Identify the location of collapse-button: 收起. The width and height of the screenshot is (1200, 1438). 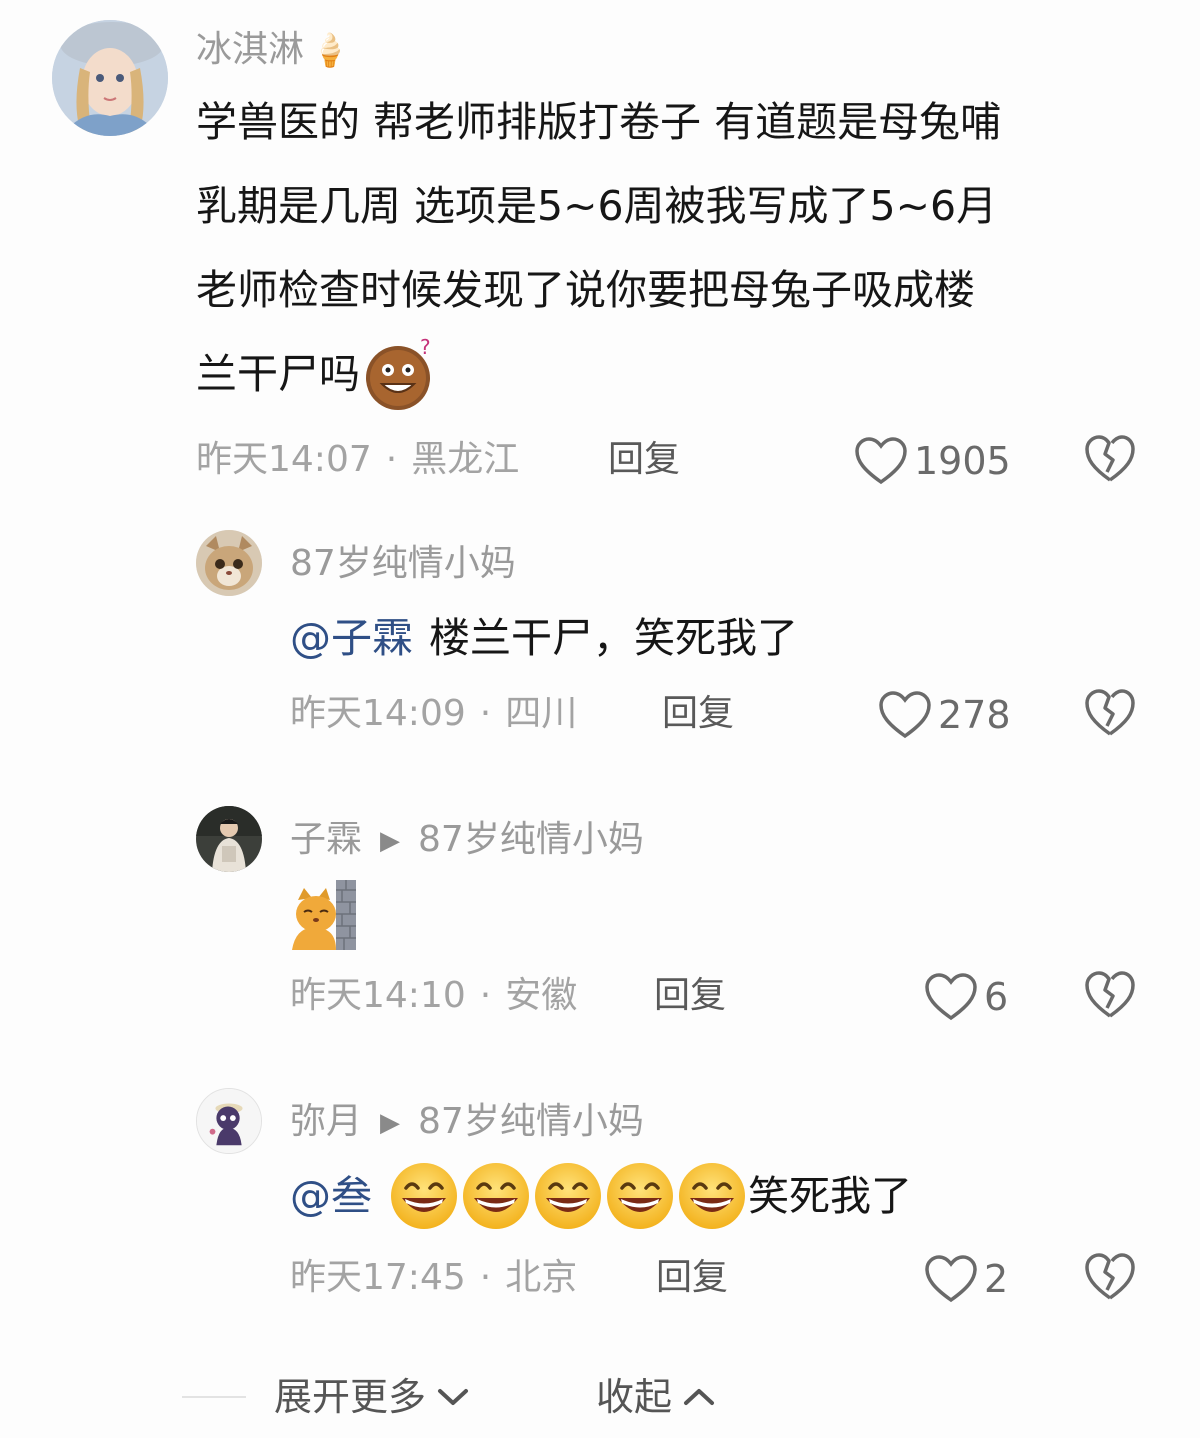
(656, 1397).